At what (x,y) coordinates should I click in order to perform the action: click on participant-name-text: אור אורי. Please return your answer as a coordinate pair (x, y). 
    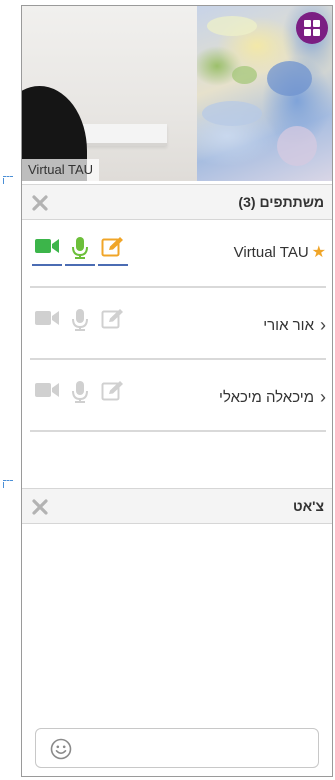
    Looking at the image, I should click on (288, 325).